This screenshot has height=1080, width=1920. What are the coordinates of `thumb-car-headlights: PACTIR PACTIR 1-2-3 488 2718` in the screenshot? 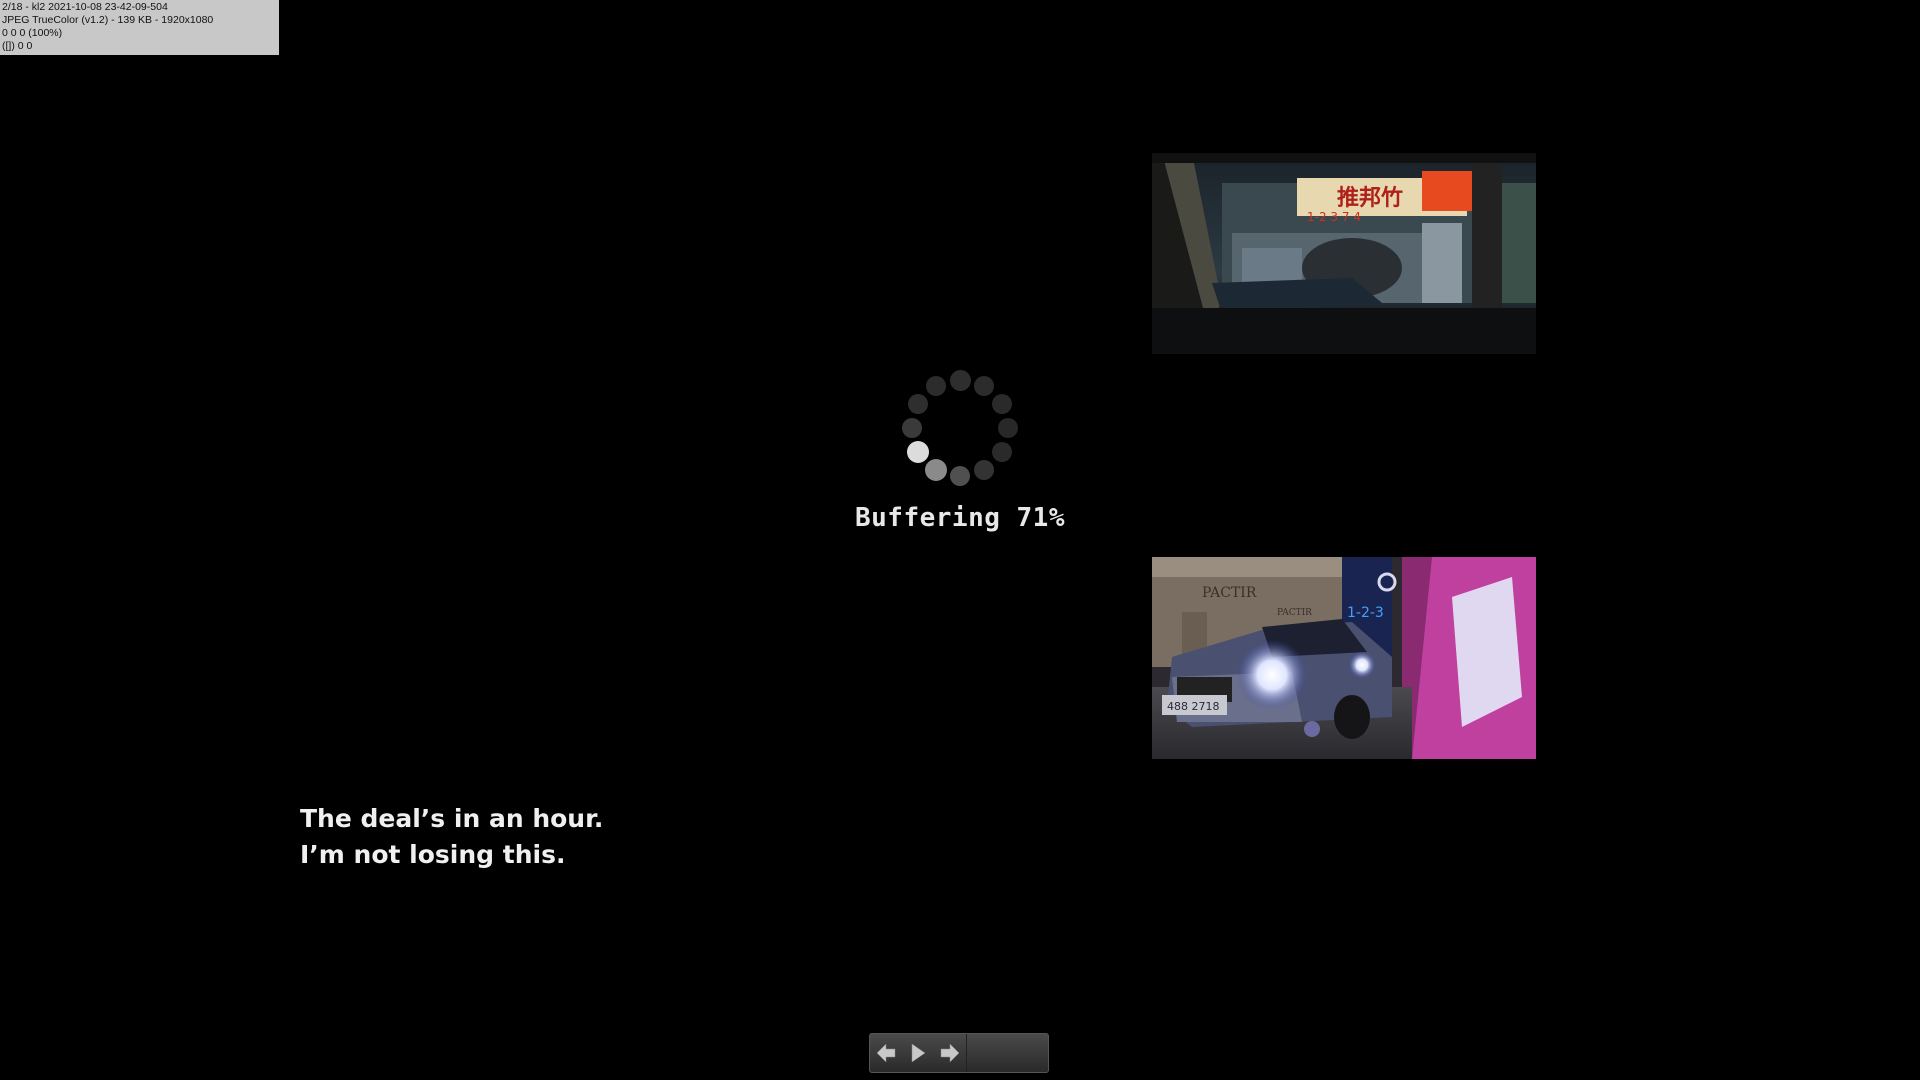 It's located at (1344, 658).